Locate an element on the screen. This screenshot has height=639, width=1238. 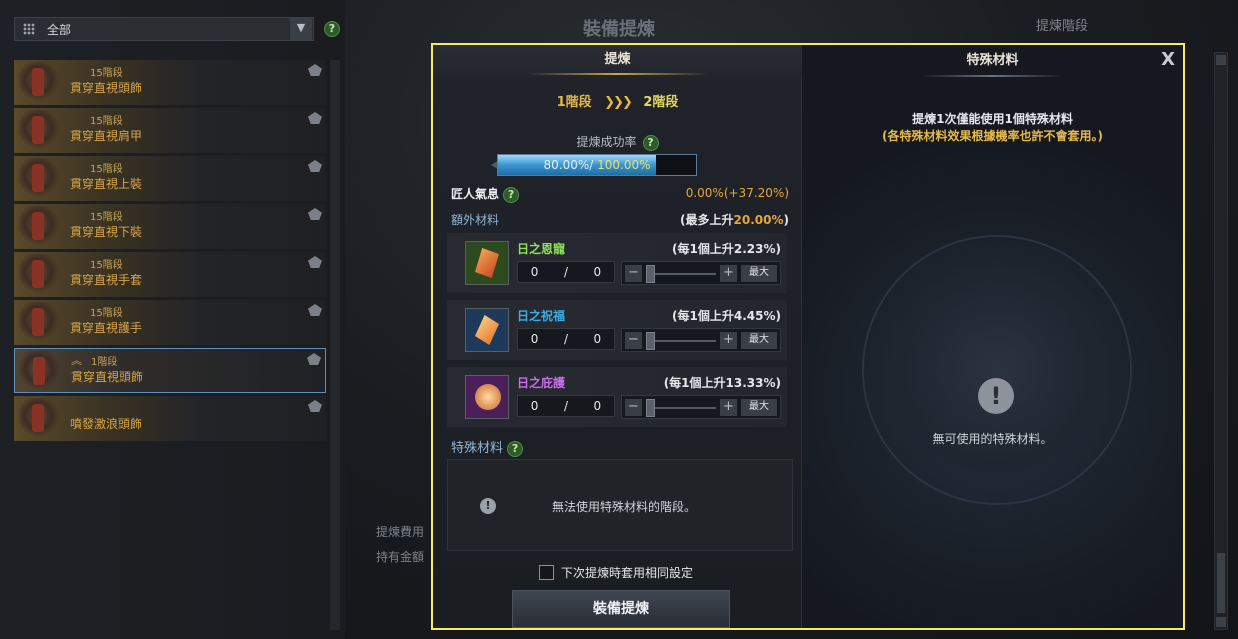
extra-max-suffix: ) is located at coordinates (786, 220).